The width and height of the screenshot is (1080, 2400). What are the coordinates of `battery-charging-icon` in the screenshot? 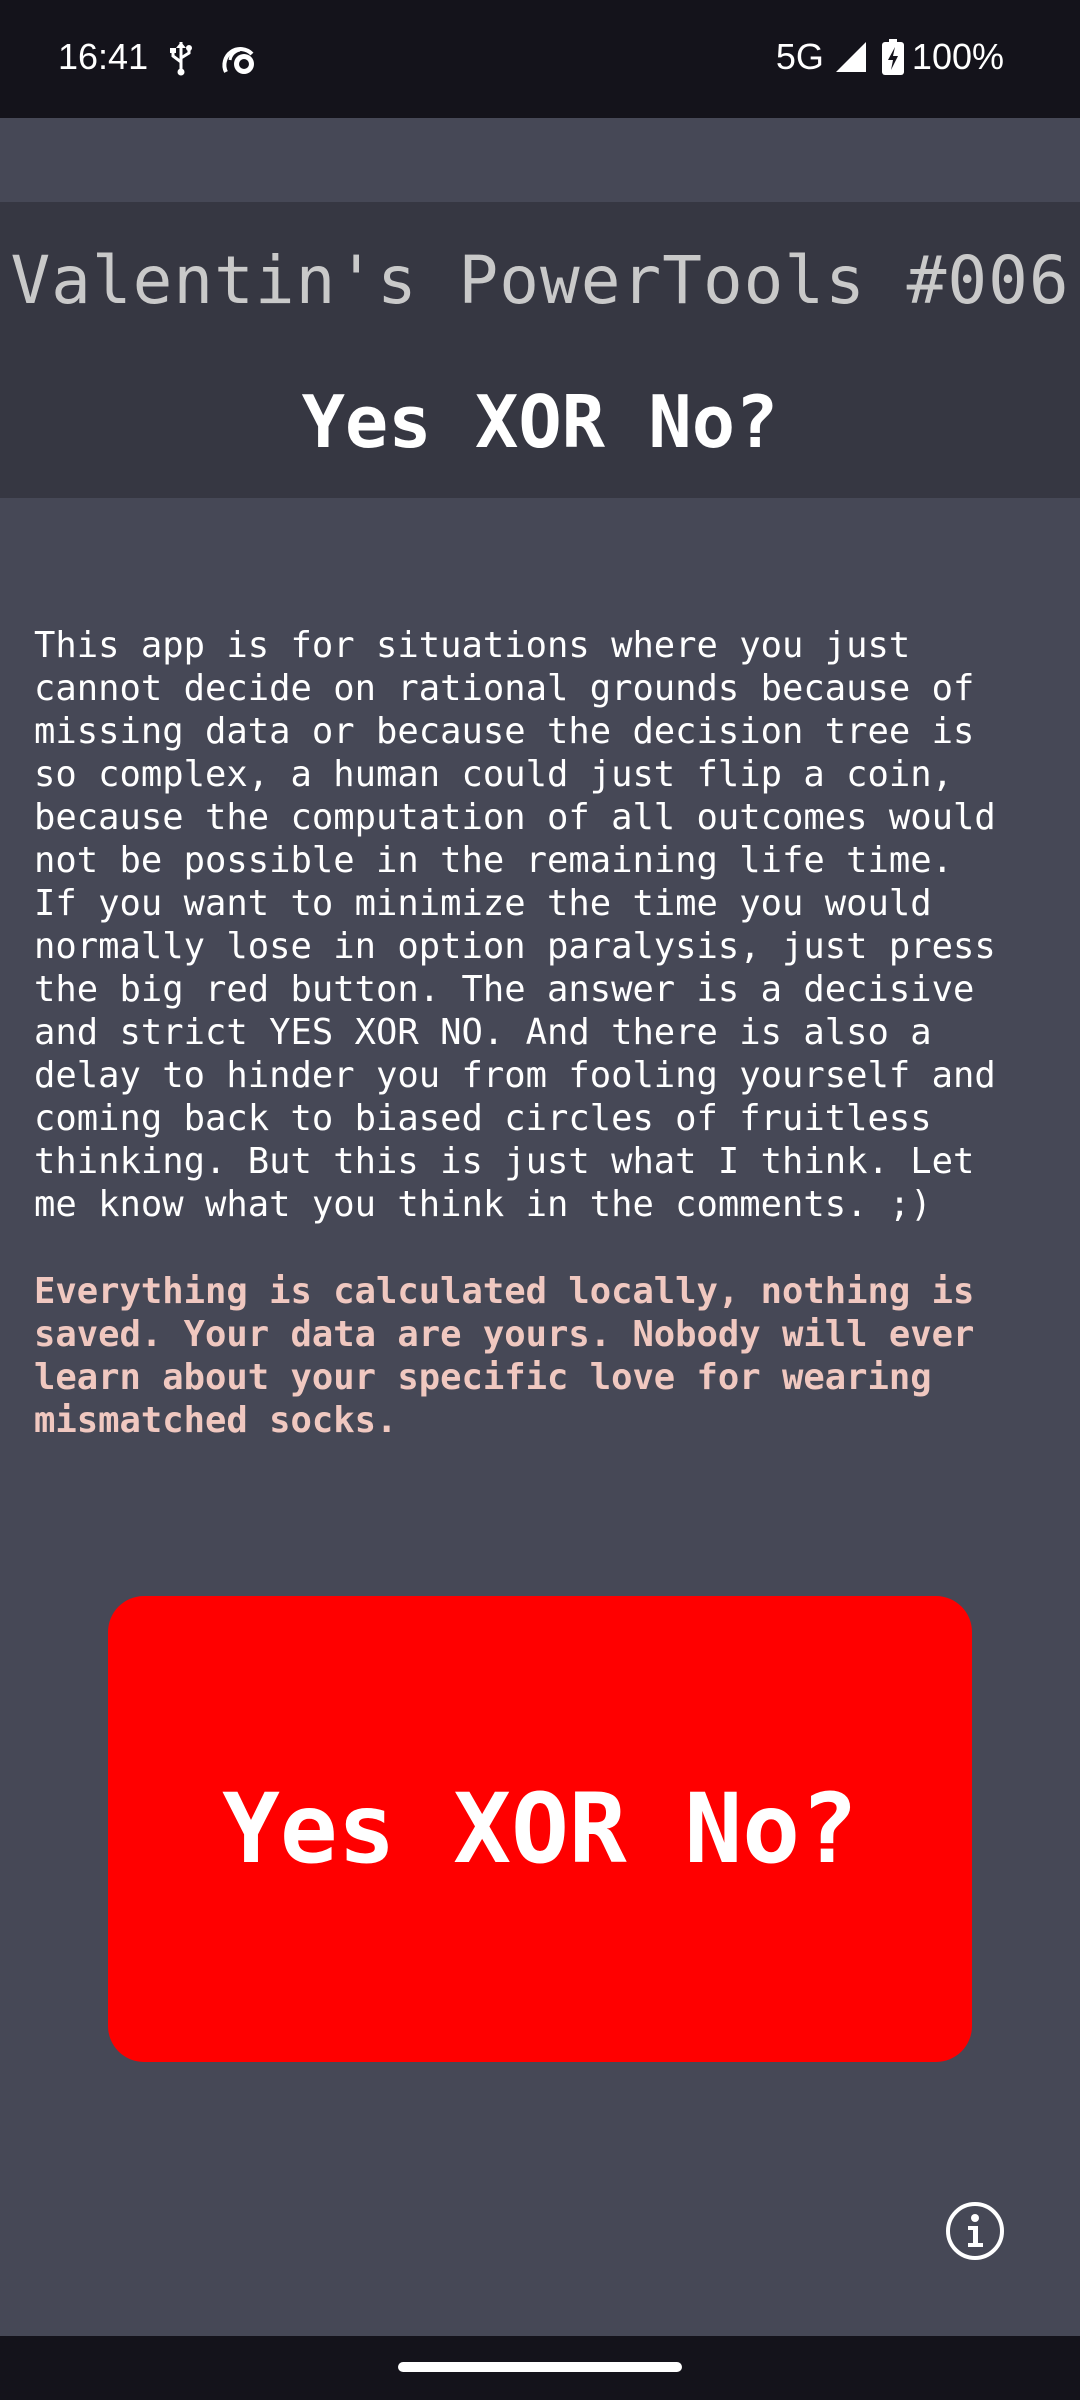 It's located at (892, 57).